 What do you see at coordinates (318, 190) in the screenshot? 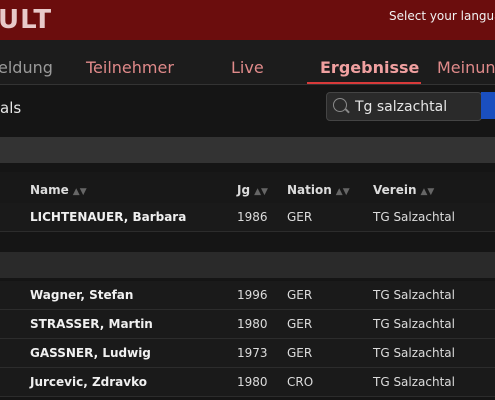
I see `column-header-nation: Nation ▲▼` at bounding box center [318, 190].